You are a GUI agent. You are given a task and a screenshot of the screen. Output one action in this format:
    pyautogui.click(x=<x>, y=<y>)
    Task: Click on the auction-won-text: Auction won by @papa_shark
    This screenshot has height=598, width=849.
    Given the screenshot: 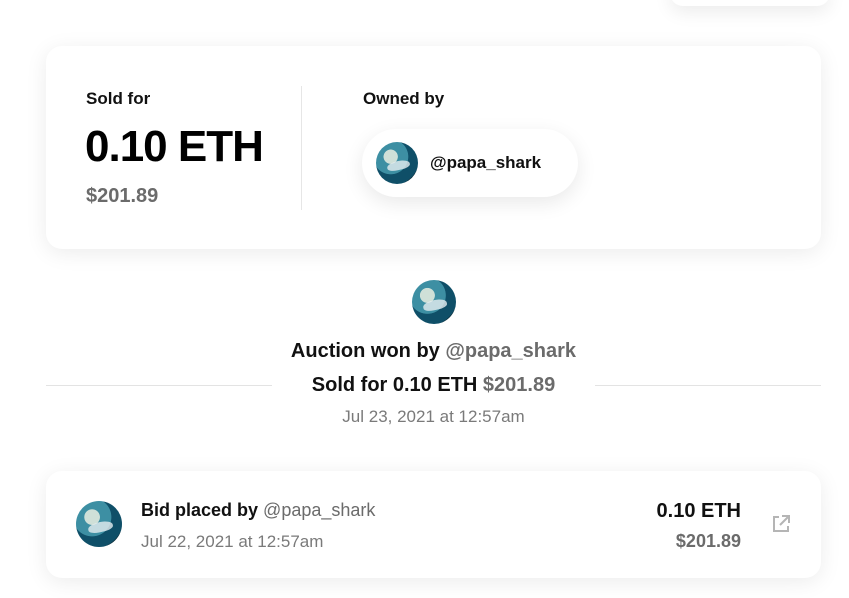 What is the action you would take?
    pyautogui.click(x=433, y=351)
    